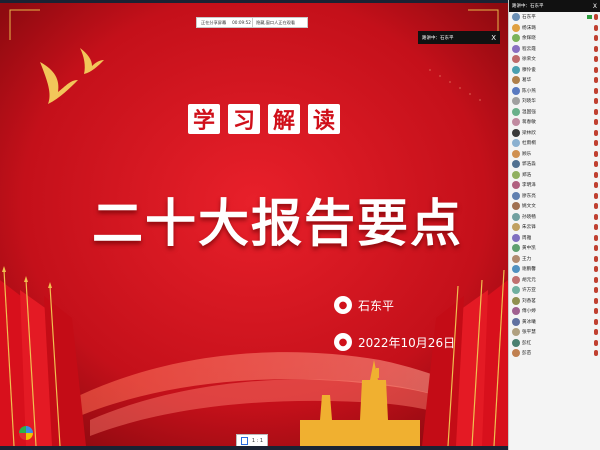 This screenshot has height=450, width=600. Describe the element at coordinates (554, 91) in the screenshot. I see `participant-row: 陈小燕` at that location.